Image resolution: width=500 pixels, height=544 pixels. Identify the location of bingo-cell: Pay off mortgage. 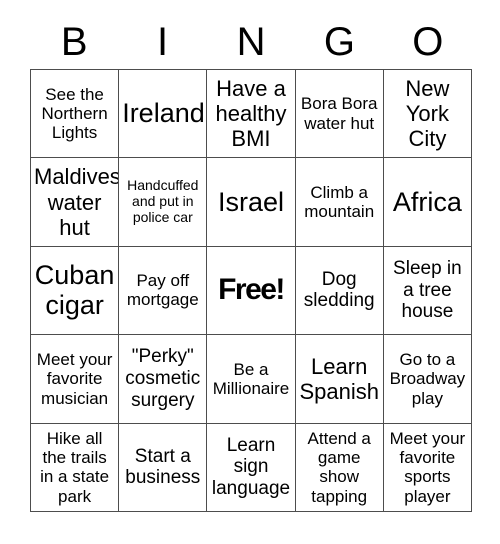
(163, 291).